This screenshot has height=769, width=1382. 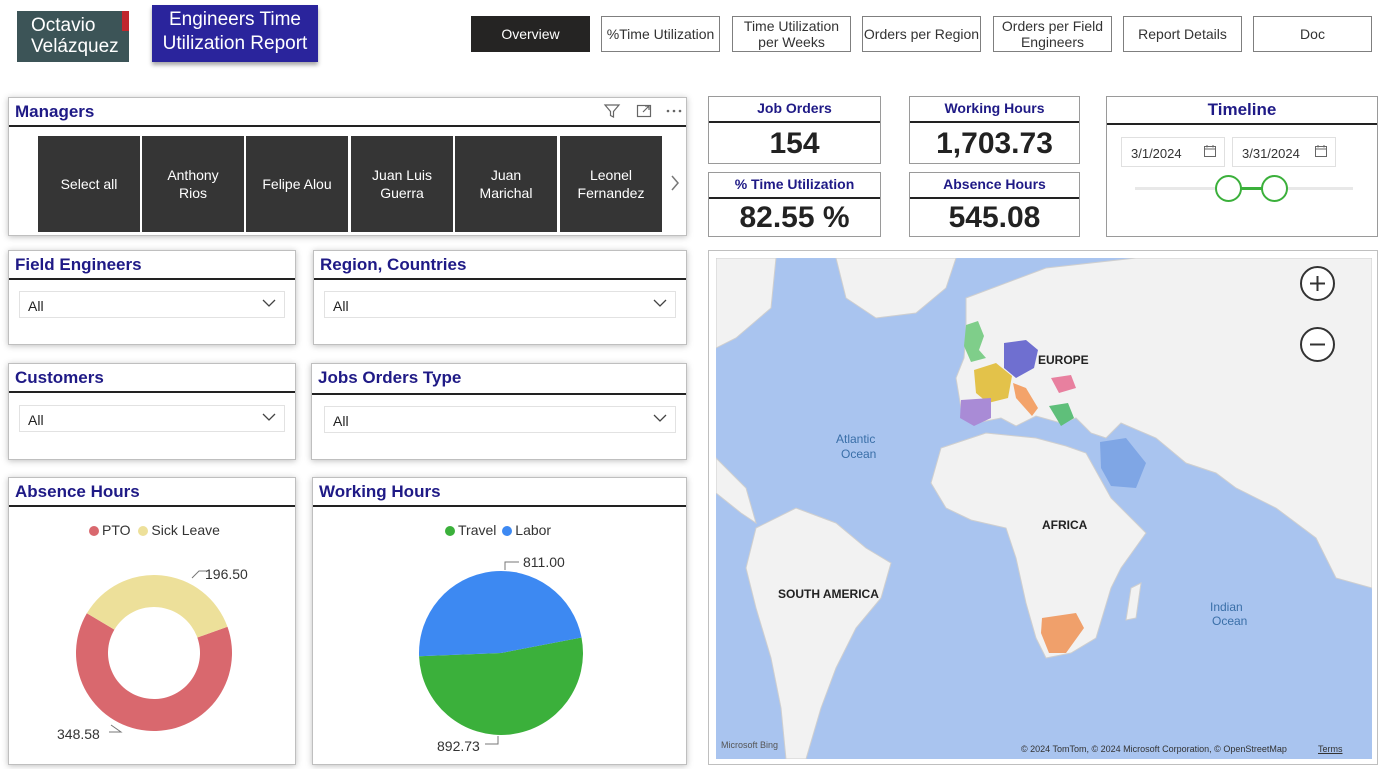 What do you see at coordinates (234, 19) in the screenshot?
I see `report-title-line-1: Engineers Time` at bounding box center [234, 19].